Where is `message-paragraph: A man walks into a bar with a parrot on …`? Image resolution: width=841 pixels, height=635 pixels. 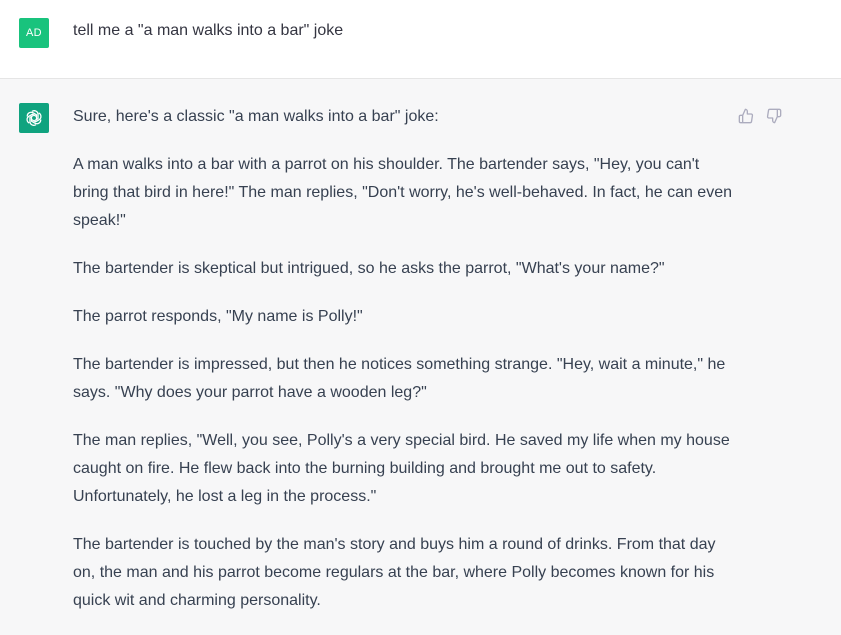
message-paragraph: A man walks into a bar with a parrot on … is located at coordinates (402, 192).